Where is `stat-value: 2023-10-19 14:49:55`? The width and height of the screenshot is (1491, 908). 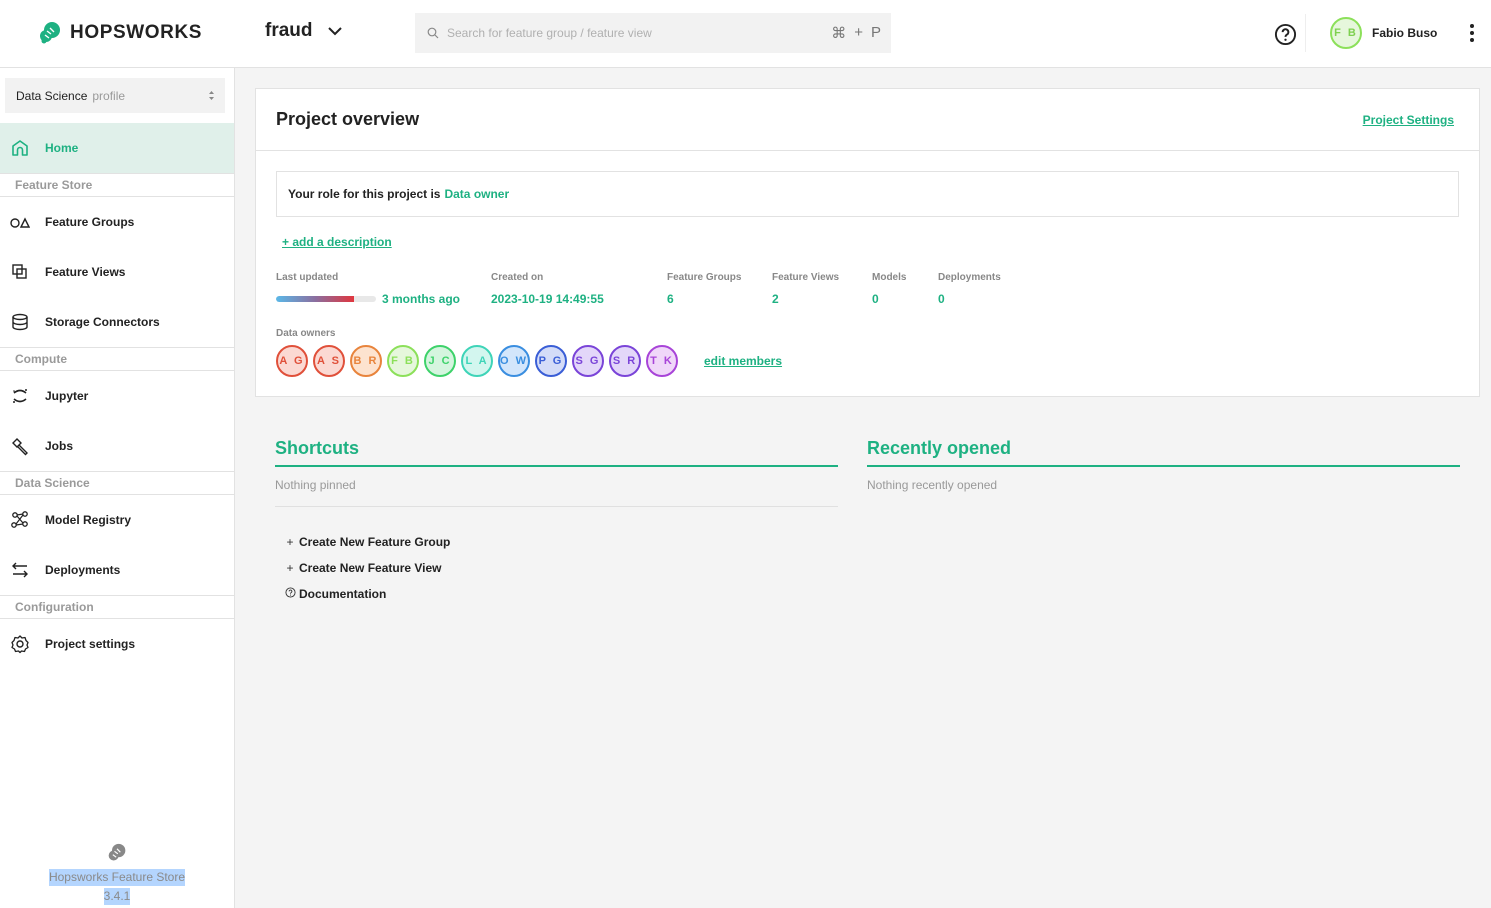
stat-value: 2023-10-19 14:49:55 is located at coordinates (547, 299).